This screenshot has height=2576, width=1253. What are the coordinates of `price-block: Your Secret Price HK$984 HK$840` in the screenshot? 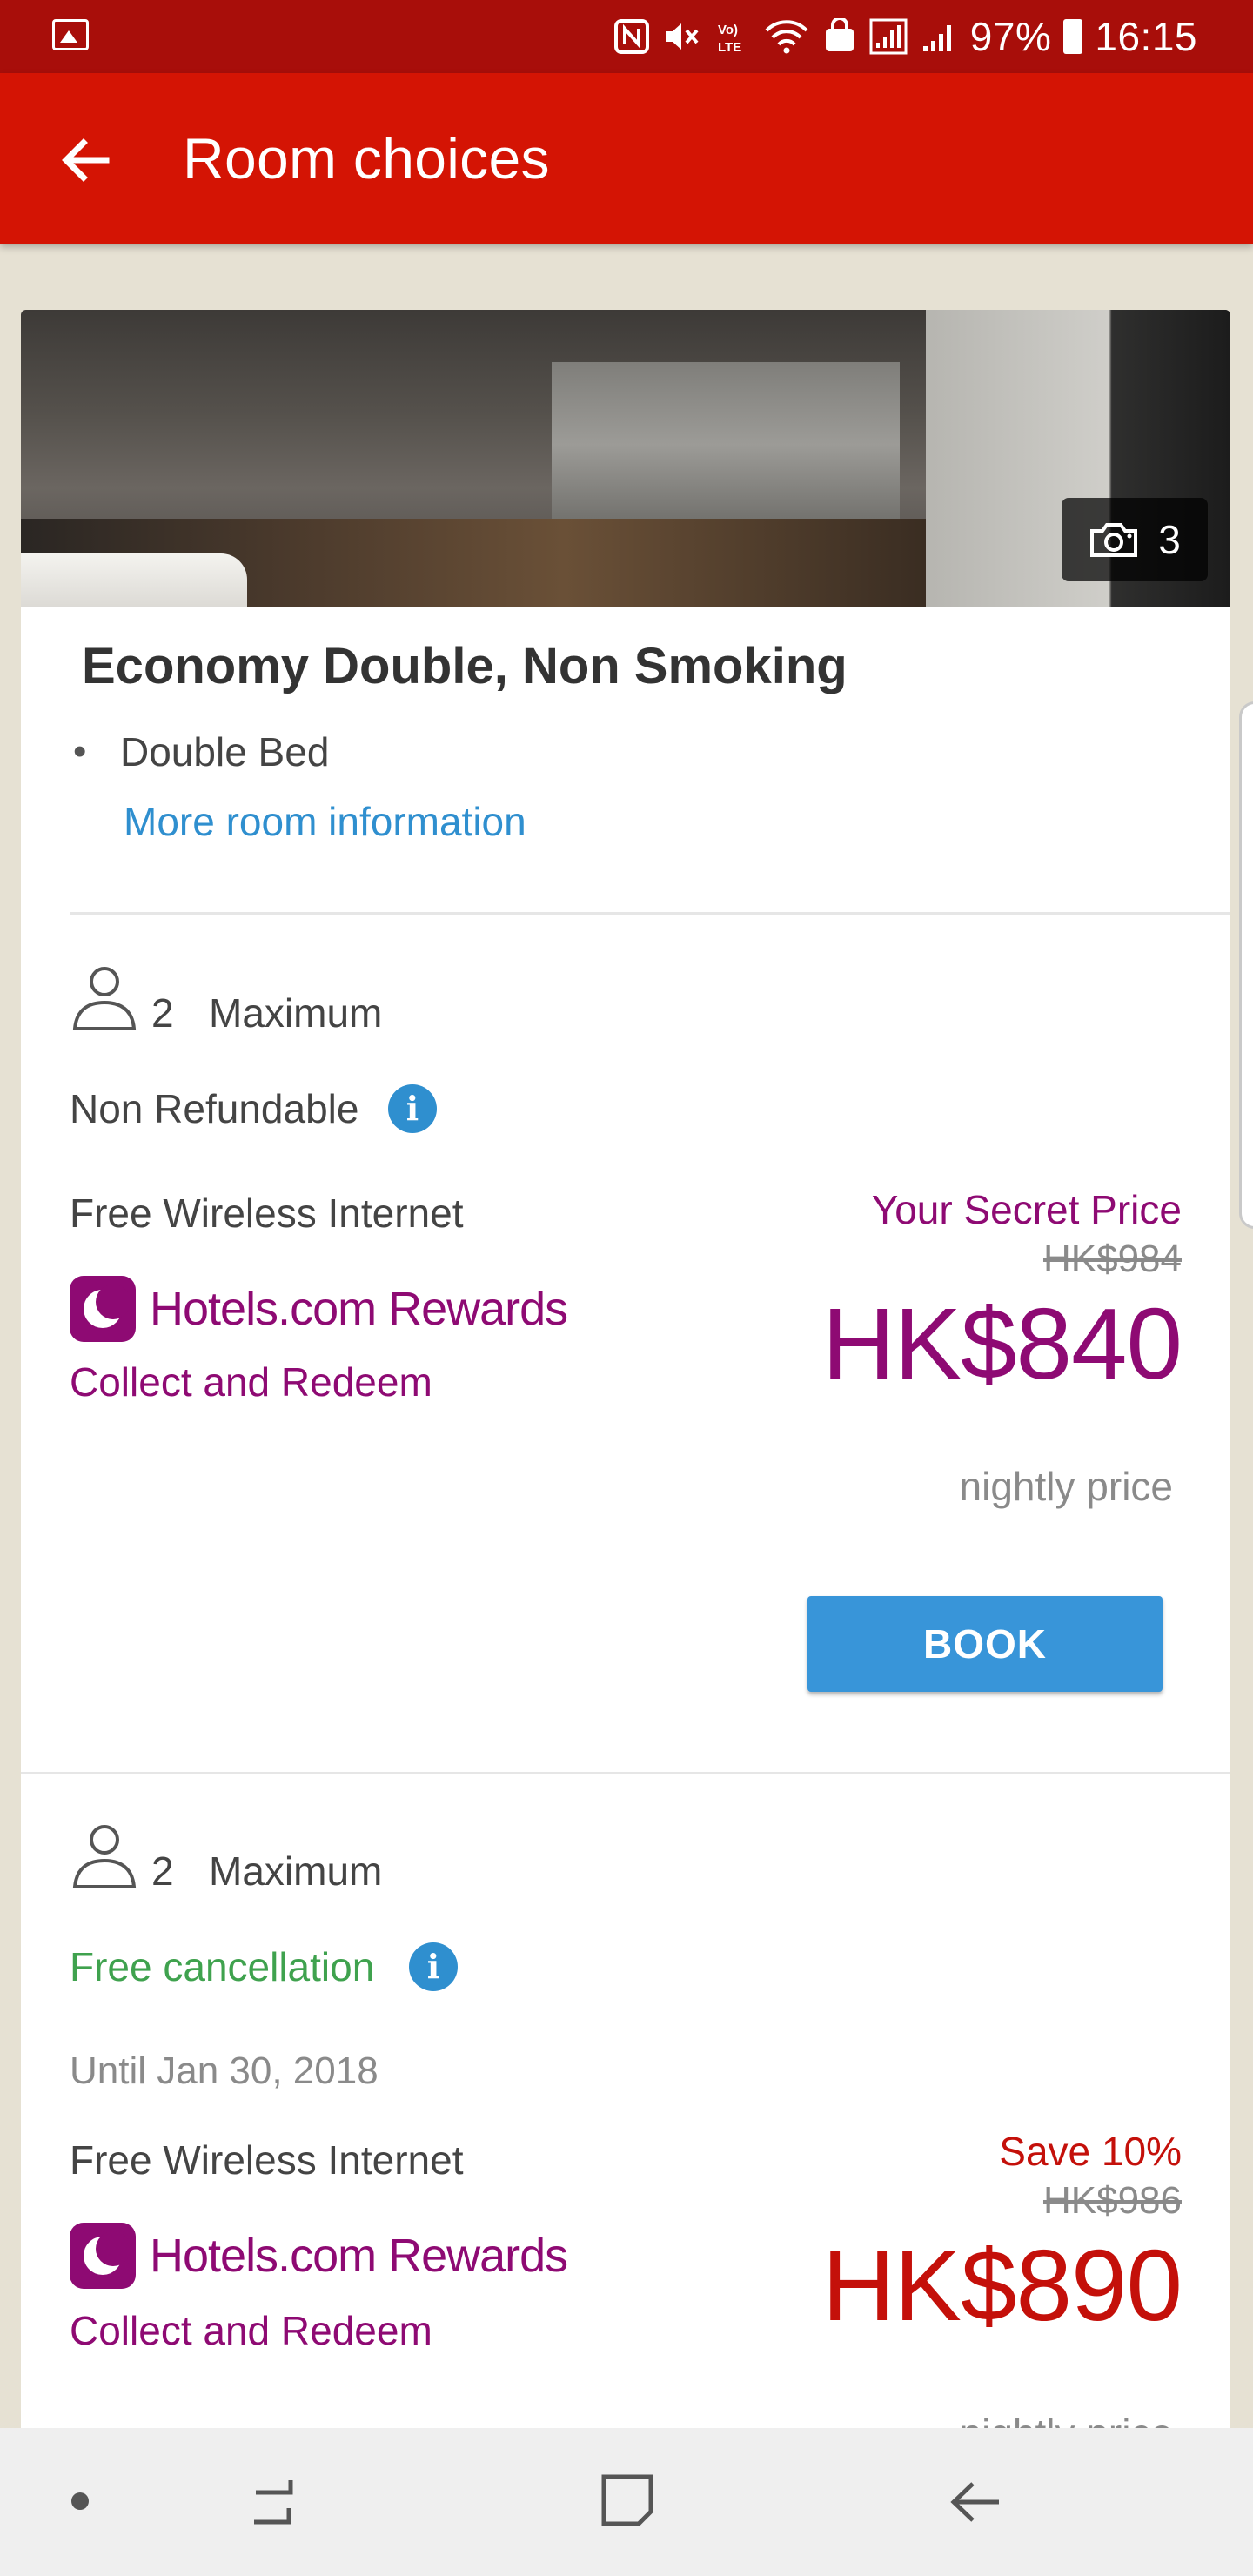 It's located at (1002, 1294).